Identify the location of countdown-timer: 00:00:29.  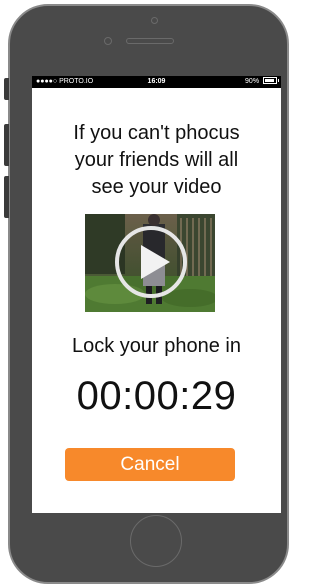
(156, 396).